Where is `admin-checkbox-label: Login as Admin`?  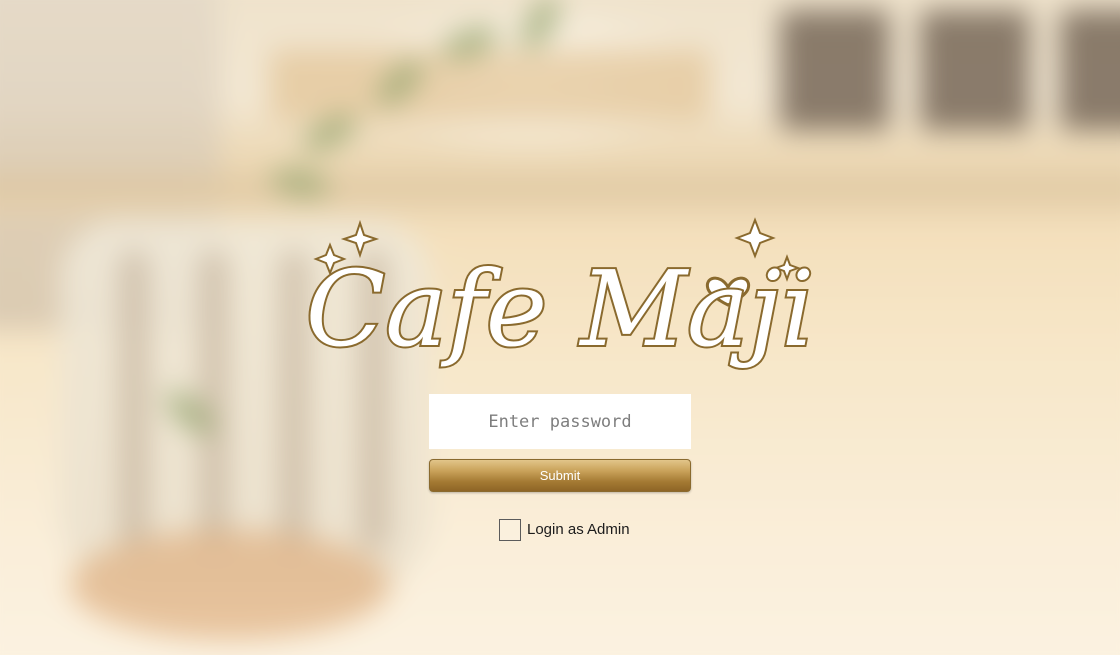
admin-checkbox-label: Login as Admin is located at coordinates (578, 529).